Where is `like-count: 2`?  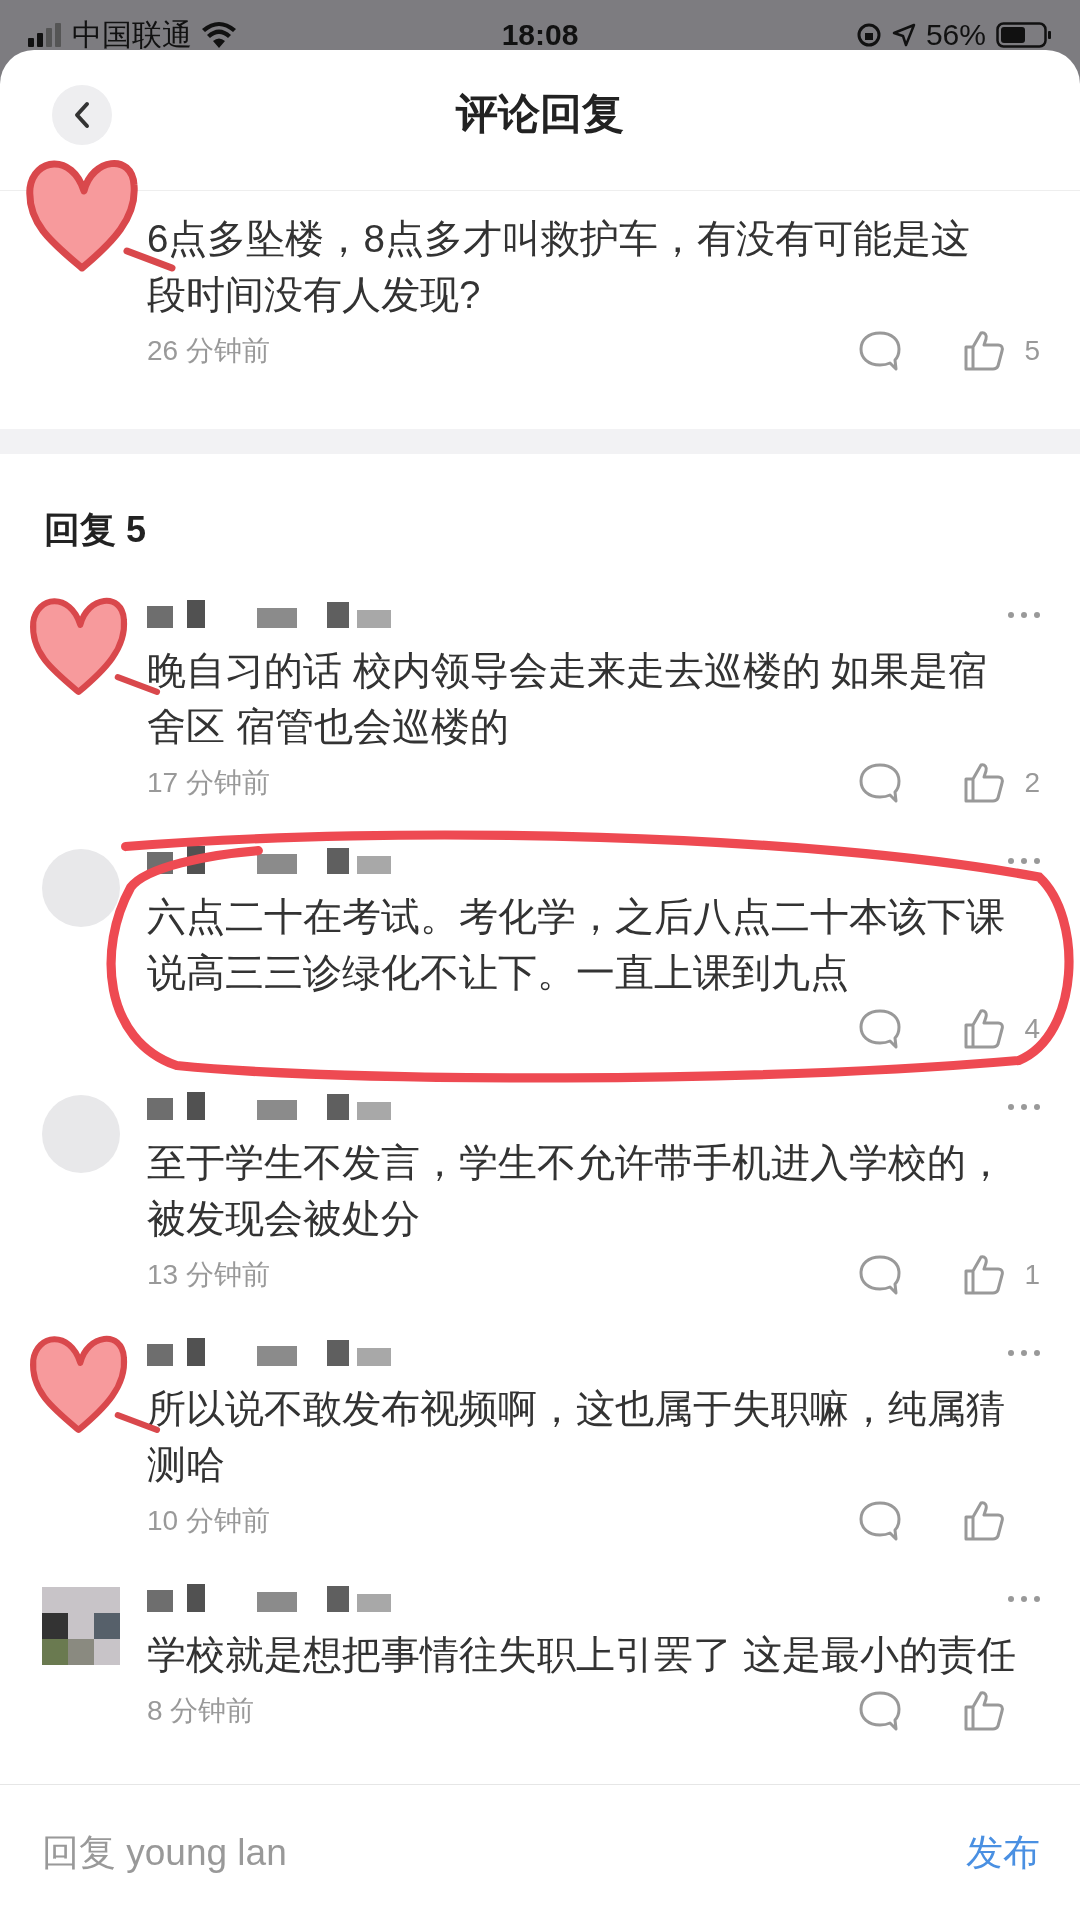
like-count: 2 is located at coordinates (1031, 783).